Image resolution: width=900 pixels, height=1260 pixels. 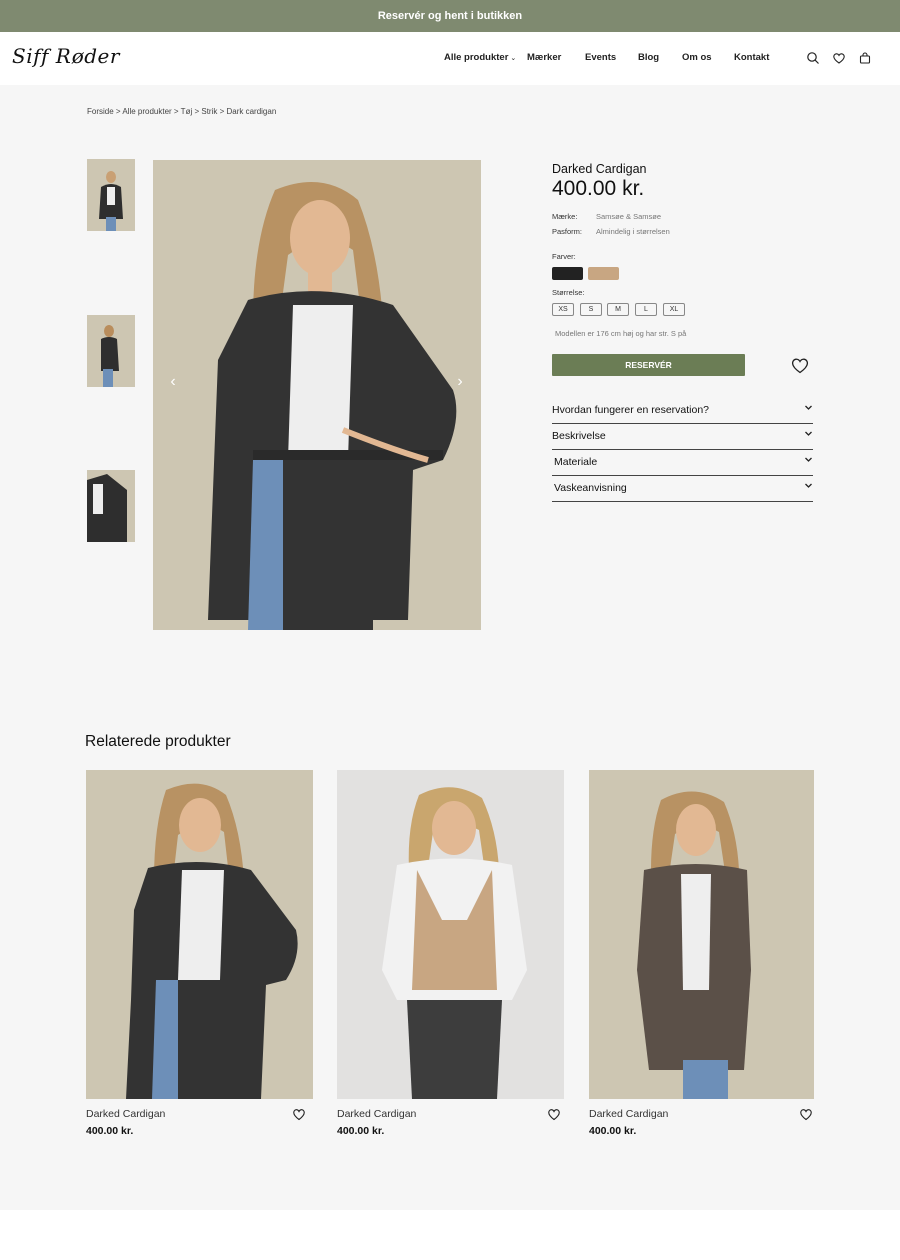 What do you see at coordinates (865, 58) in the screenshot?
I see `shopping-bag-icon` at bounding box center [865, 58].